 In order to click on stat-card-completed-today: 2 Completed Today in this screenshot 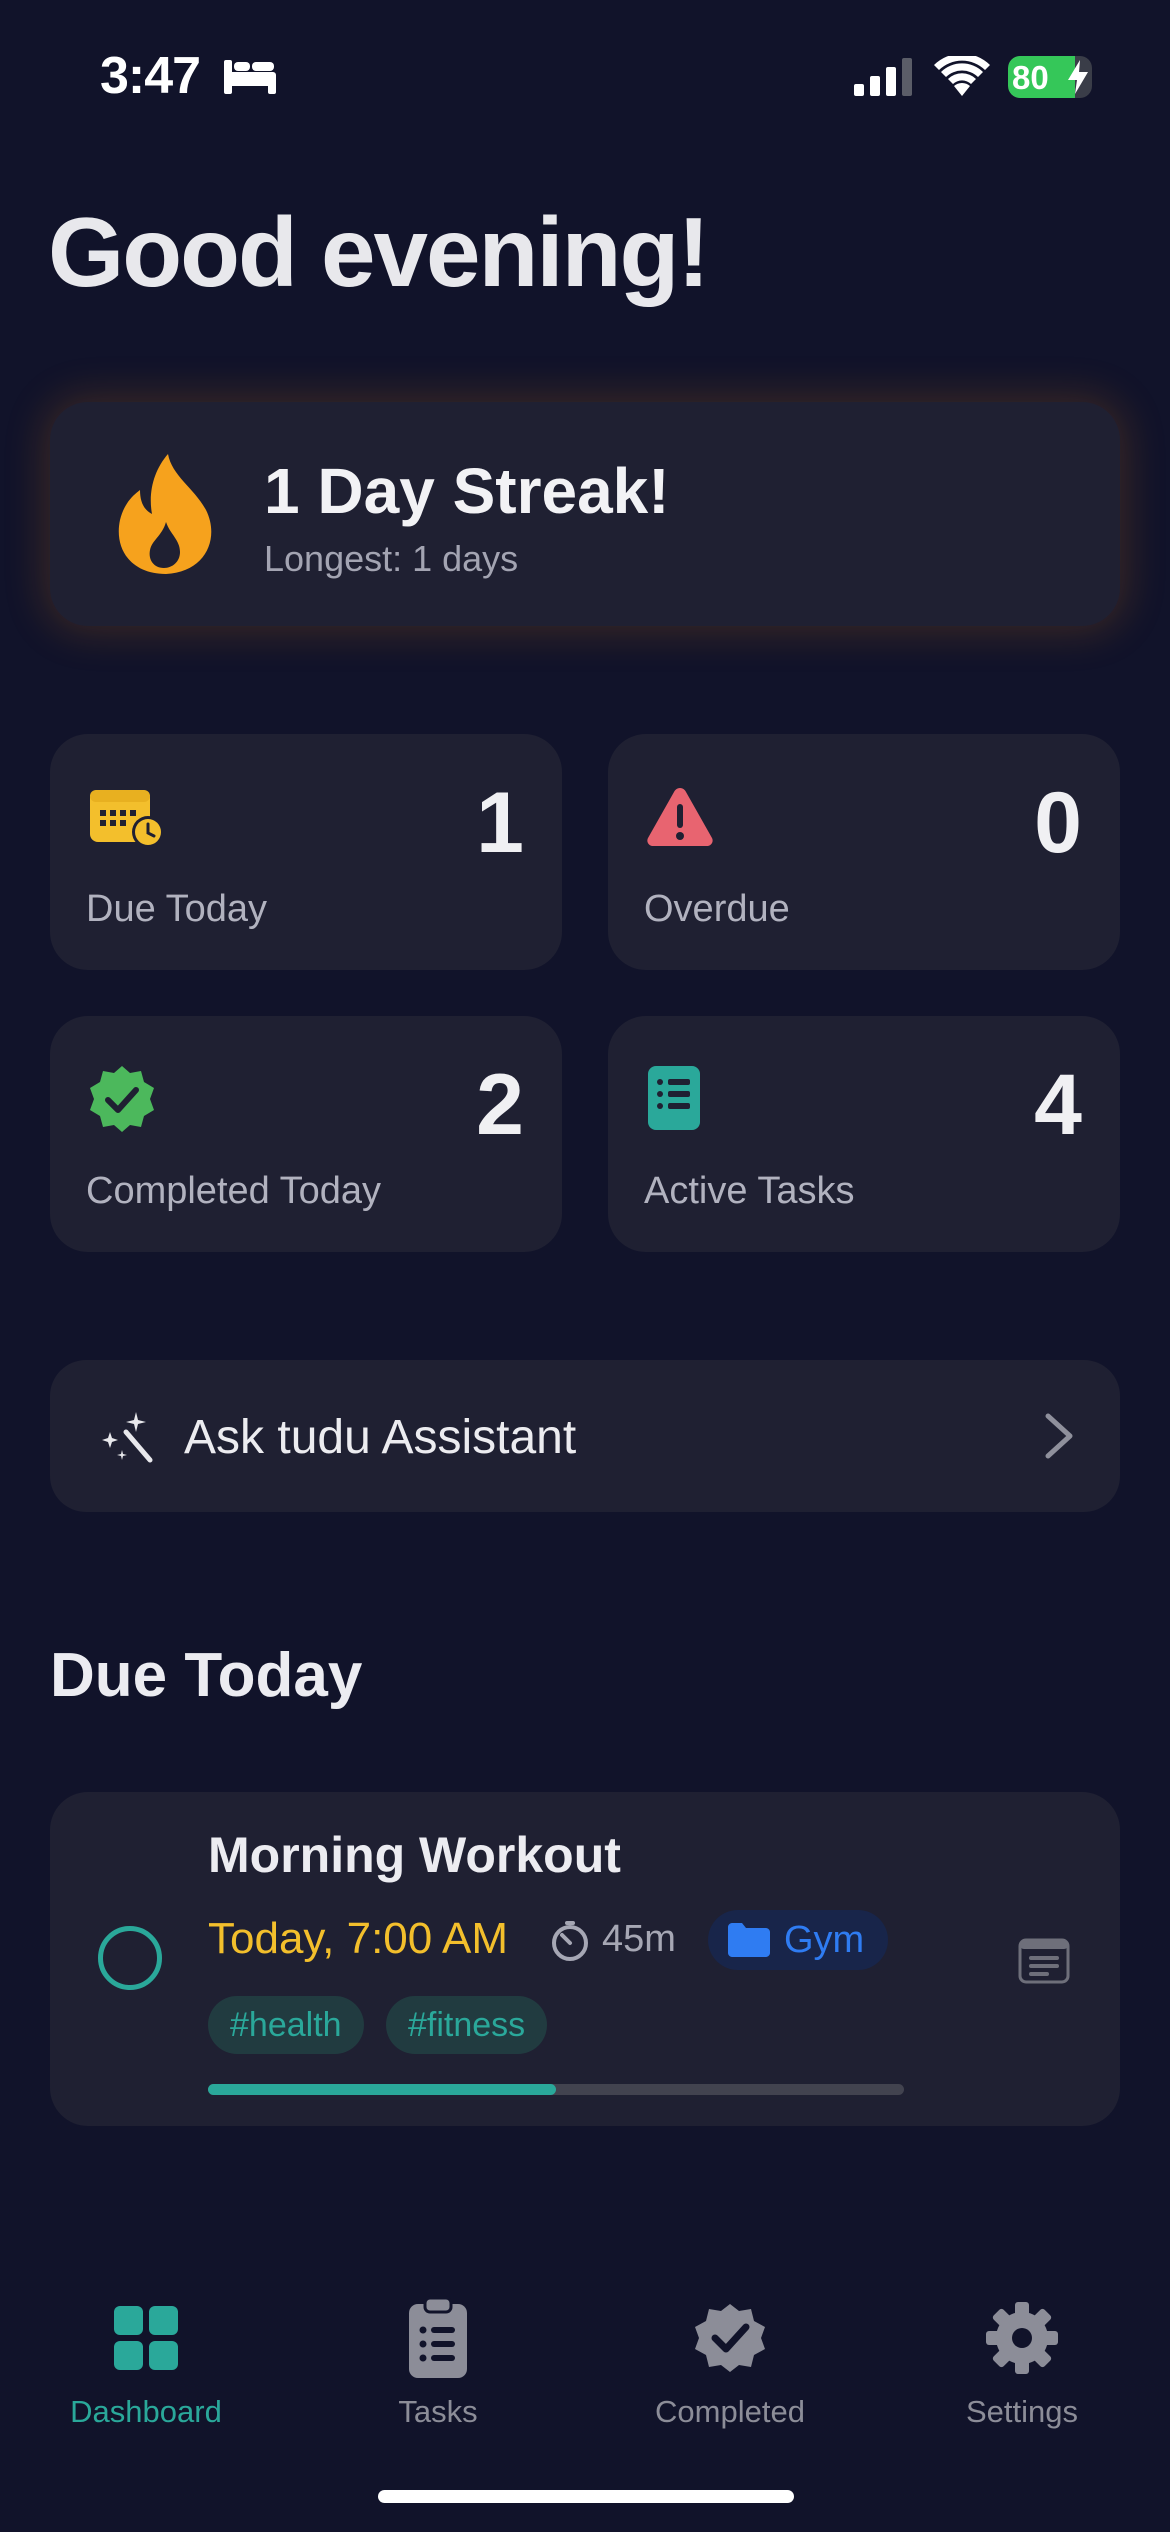, I will do `click(306, 1134)`.